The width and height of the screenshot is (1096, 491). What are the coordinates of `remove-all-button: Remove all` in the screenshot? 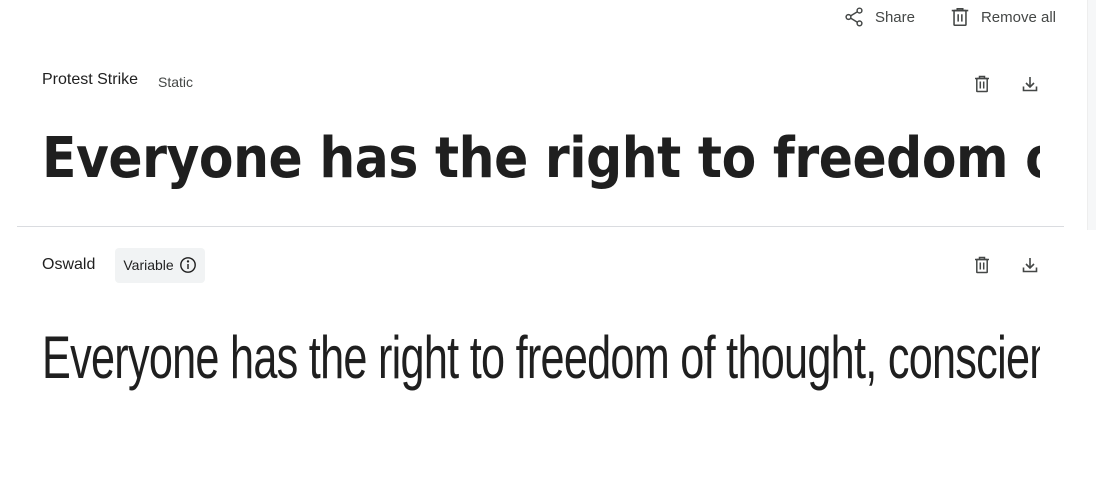 It's located at (1002, 17).